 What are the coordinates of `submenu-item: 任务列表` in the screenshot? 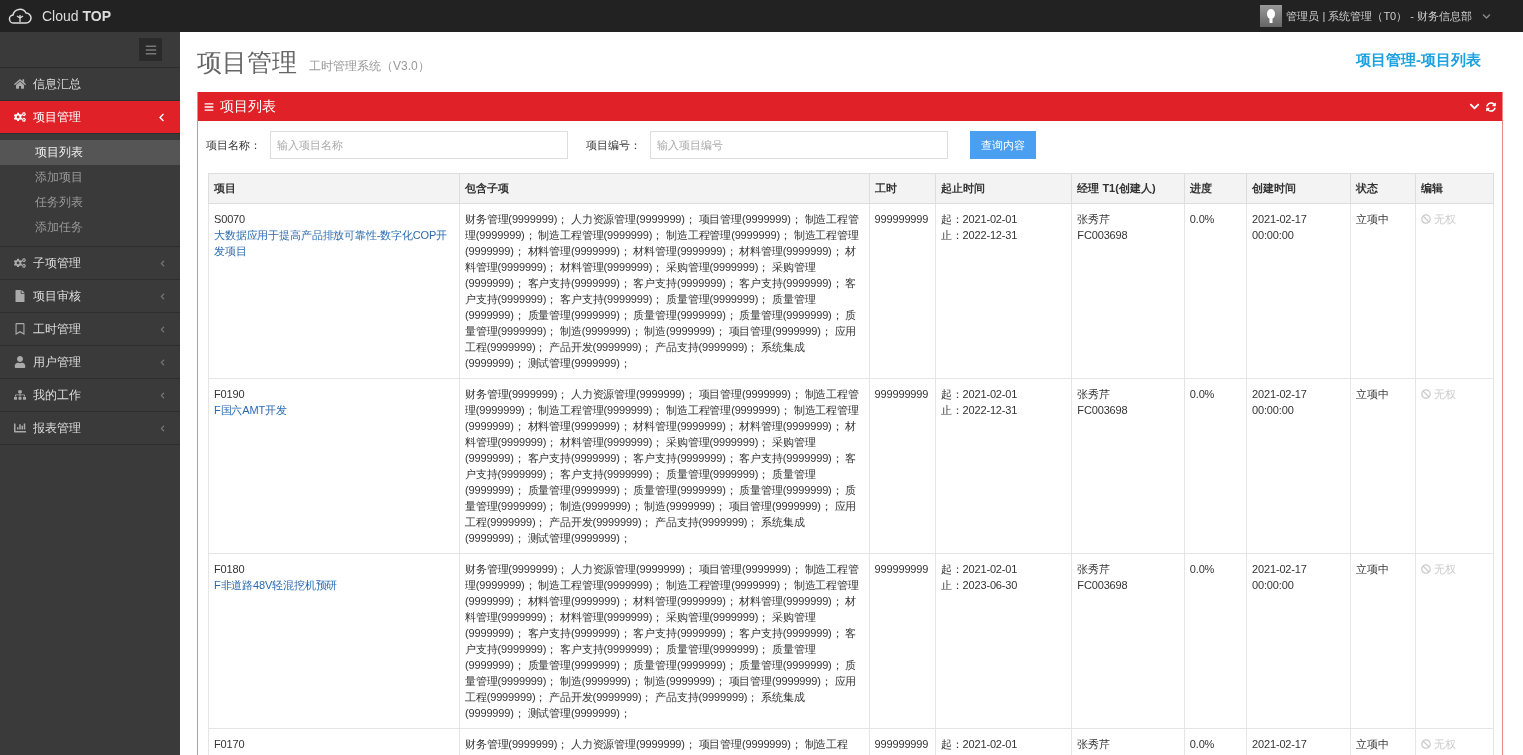 It's located at (90, 202).